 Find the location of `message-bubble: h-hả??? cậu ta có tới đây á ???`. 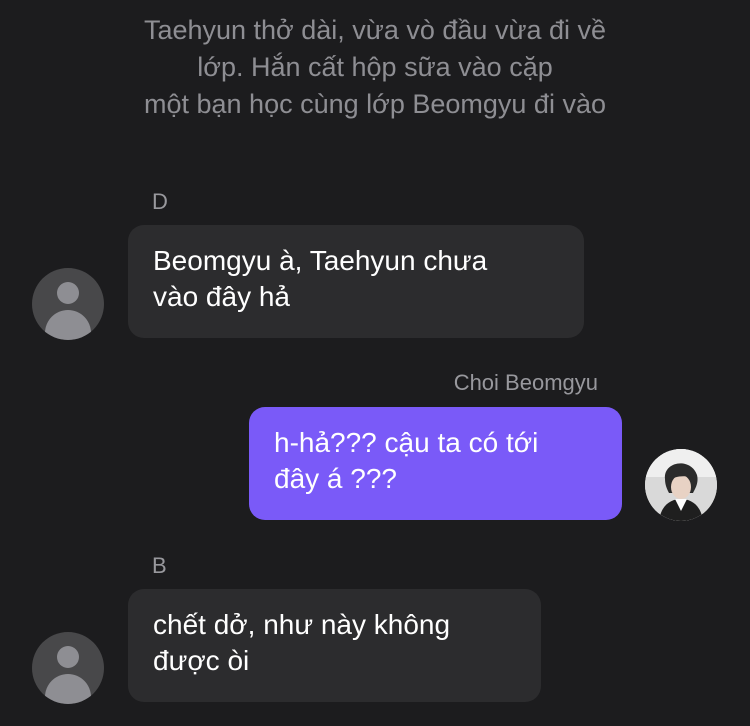

message-bubble: h-hả??? cậu ta có tới đây á ??? is located at coordinates (435, 463).